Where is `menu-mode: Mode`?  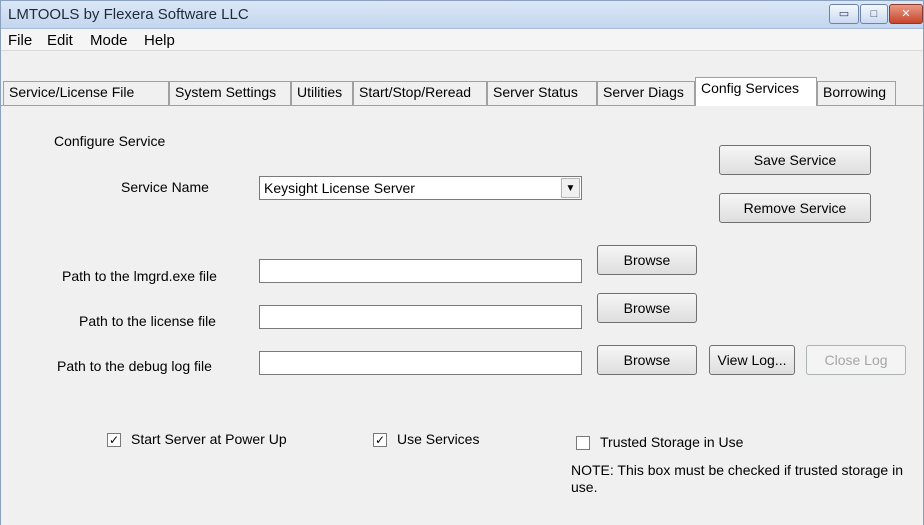
menu-mode: Mode is located at coordinates (109, 40).